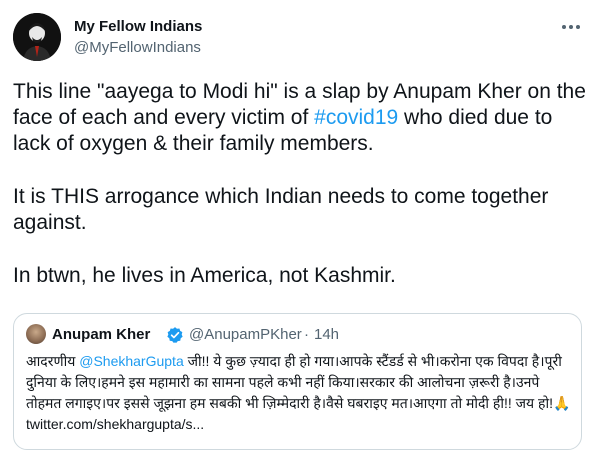 This screenshot has width=596, height=463. What do you see at coordinates (137, 47) in the screenshot?
I see `author-handle: @MyFellowIndians` at bounding box center [137, 47].